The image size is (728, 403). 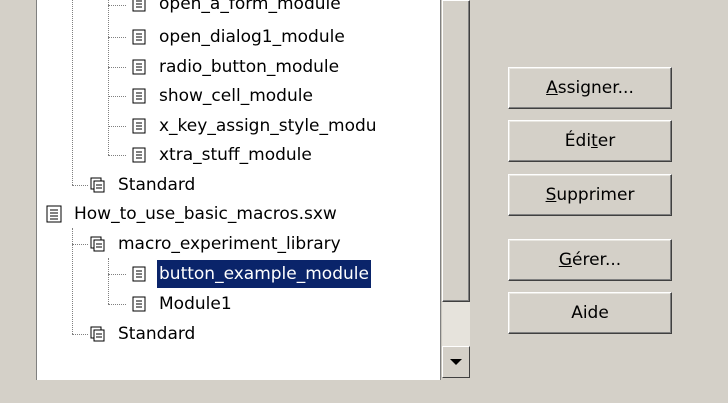 What do you see at coordinates (252, 37) in the screenshot?
I see `tree-item-label: open_dialog1_module` at bounding box center [252, 37].